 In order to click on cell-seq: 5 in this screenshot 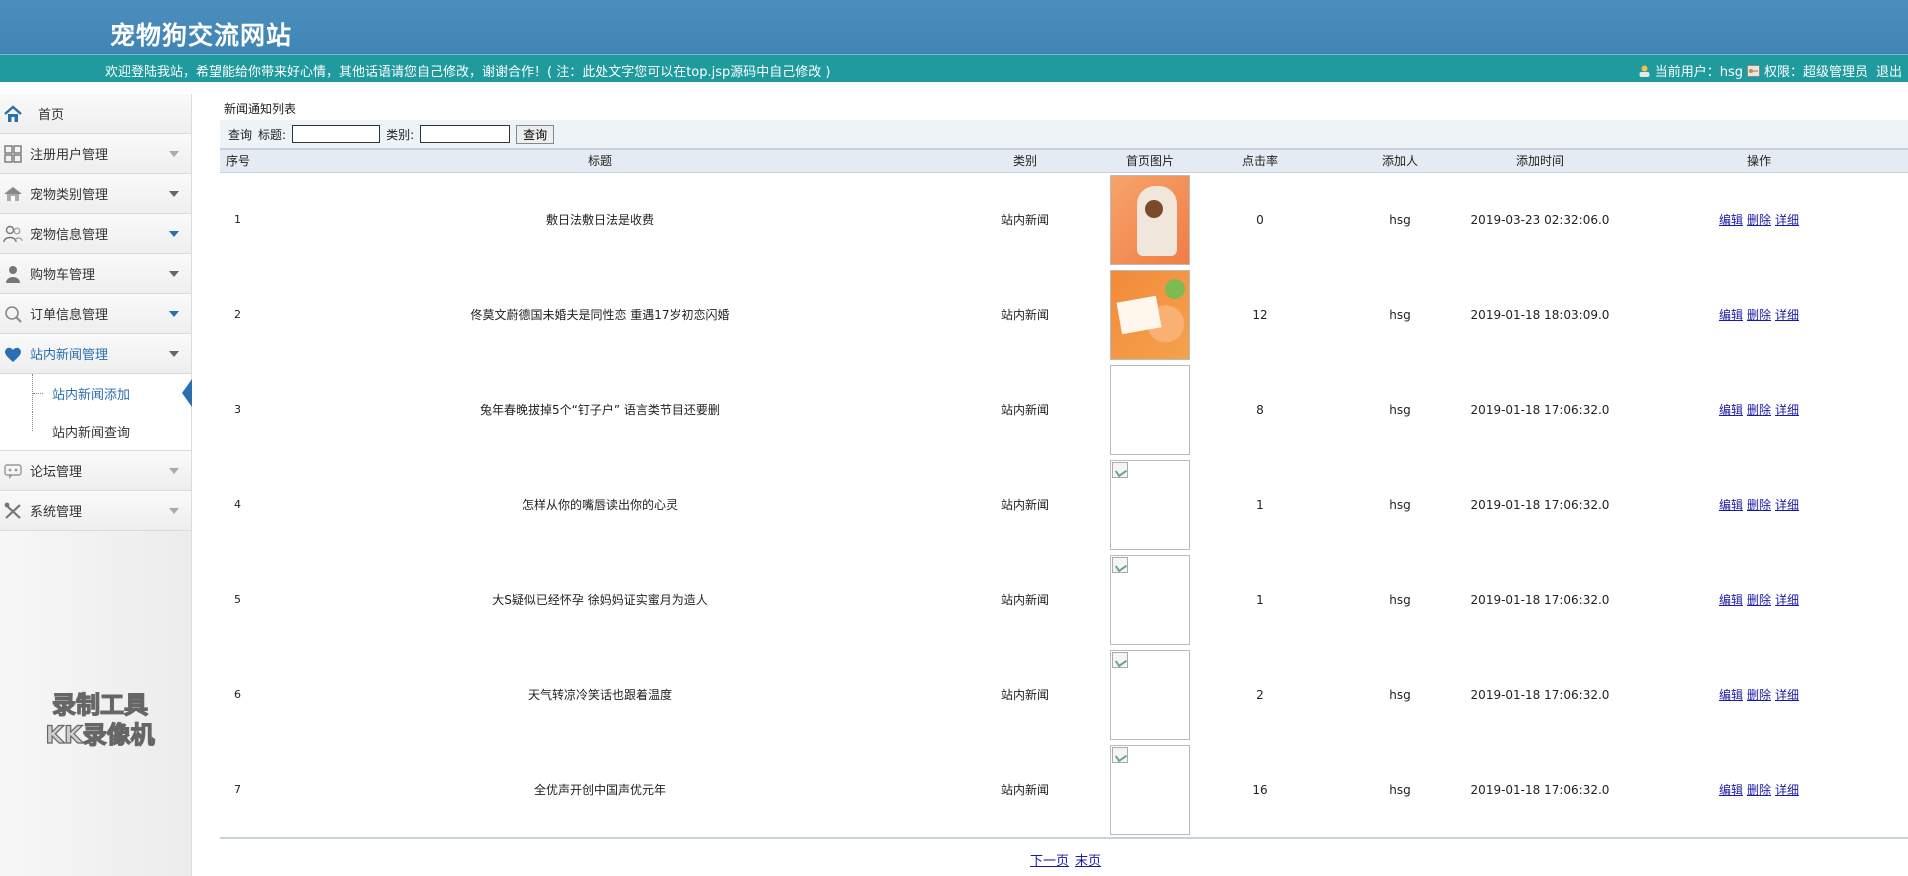, I will do `click(237, 599)`.